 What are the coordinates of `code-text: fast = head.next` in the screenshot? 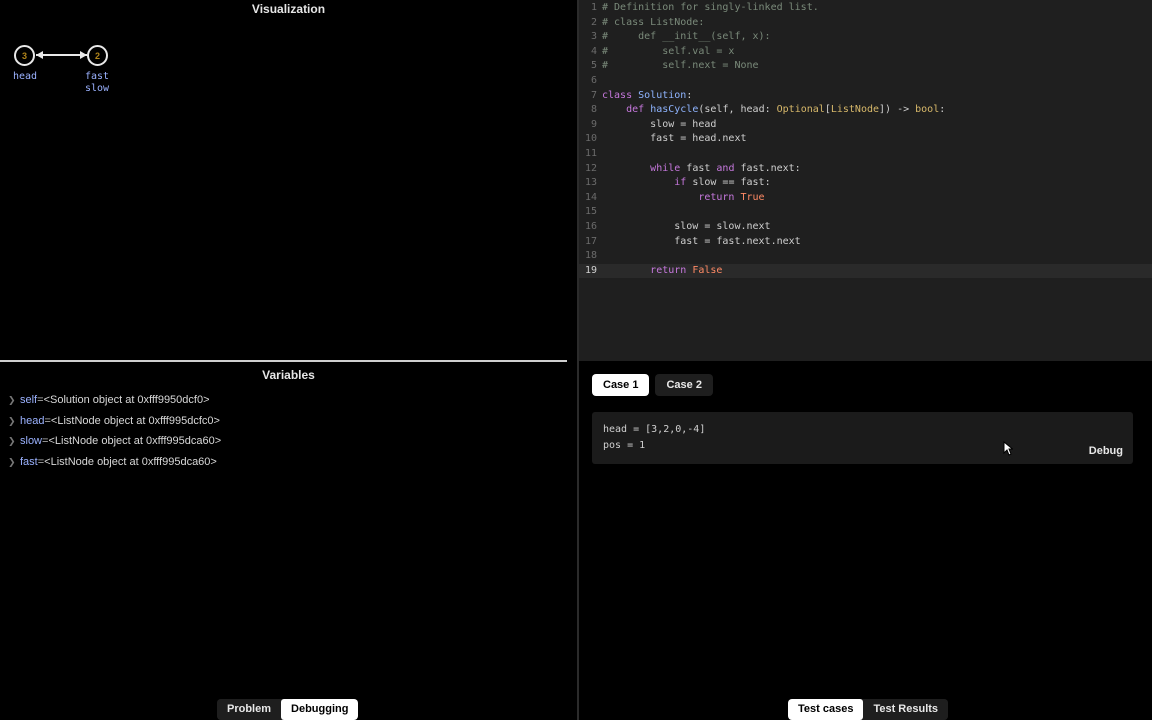 It's located at (671, 139).